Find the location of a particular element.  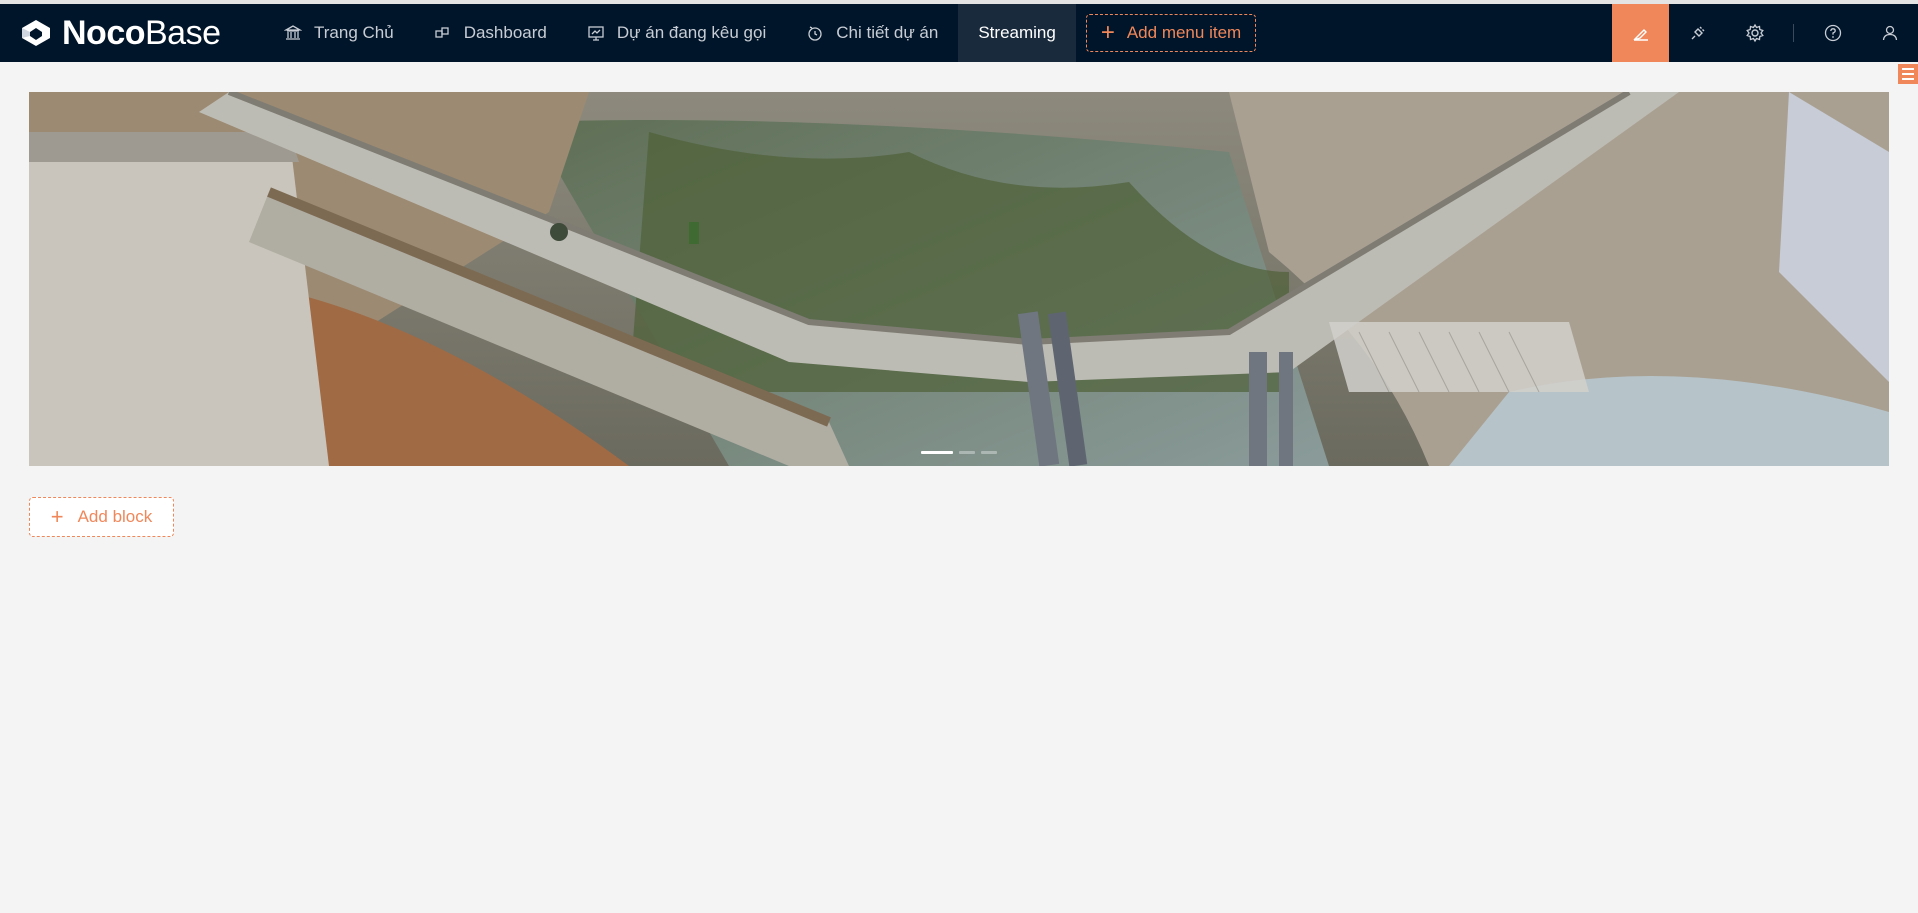

user-menu-button is located at coordinates (1889, 33).